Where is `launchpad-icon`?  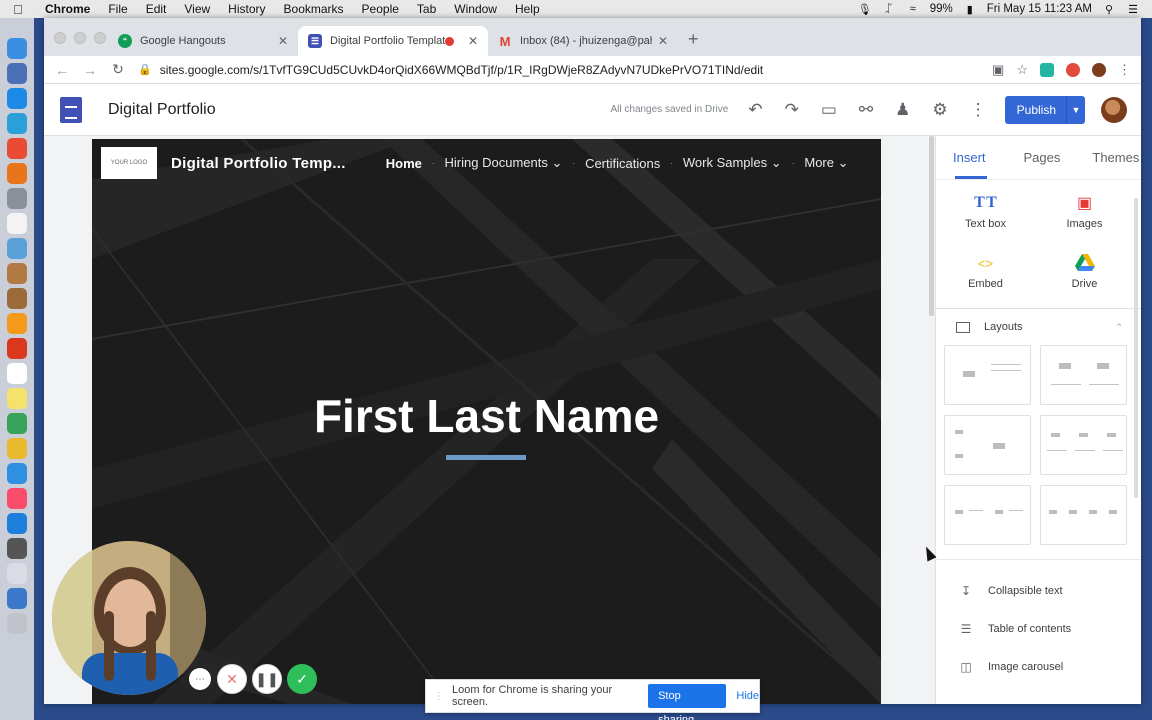
launchpad-icon is located at coordinates (17, 73).